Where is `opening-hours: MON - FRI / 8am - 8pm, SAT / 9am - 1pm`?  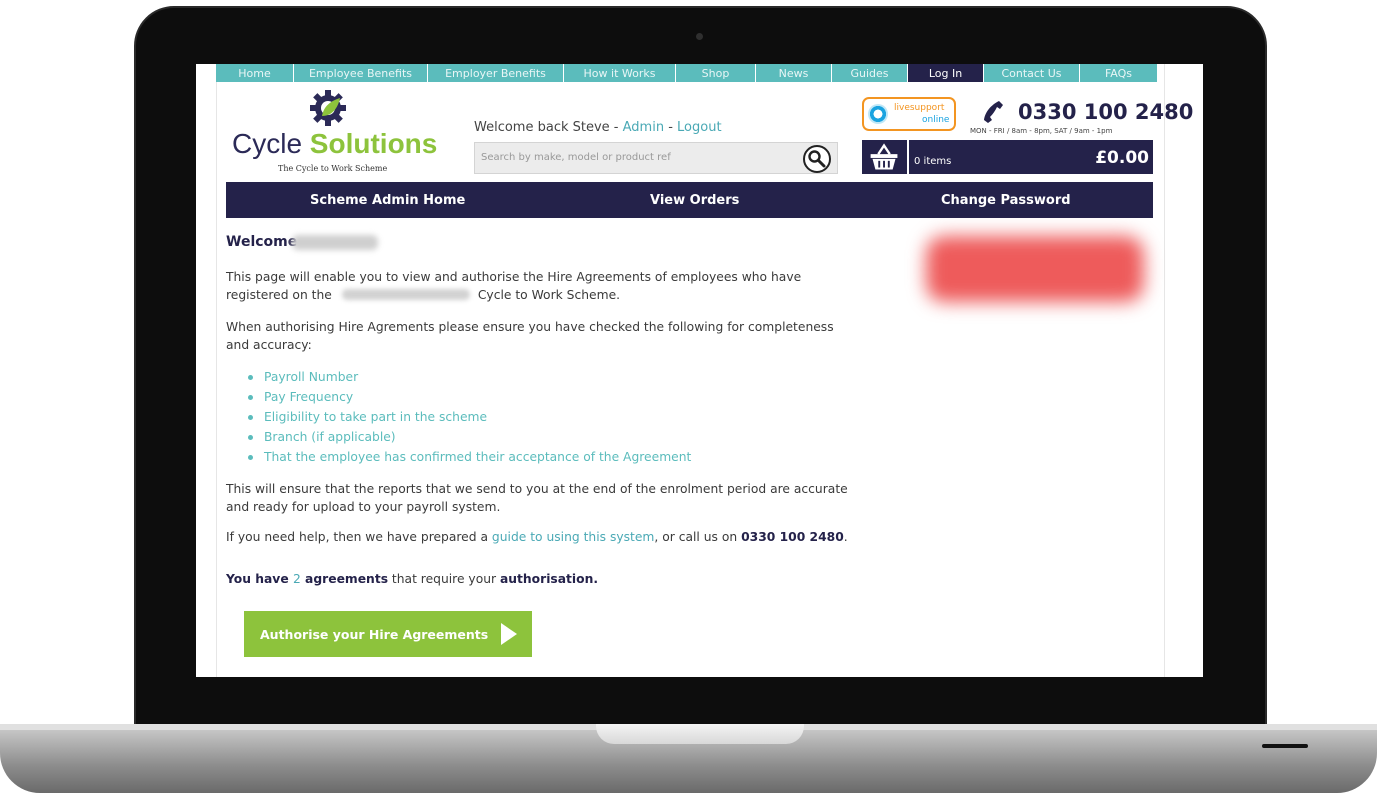
opening-hours: MON - FRI / 8am - 8pm, SAT / 9am - 1pm is located at coordinates (1041, 131).